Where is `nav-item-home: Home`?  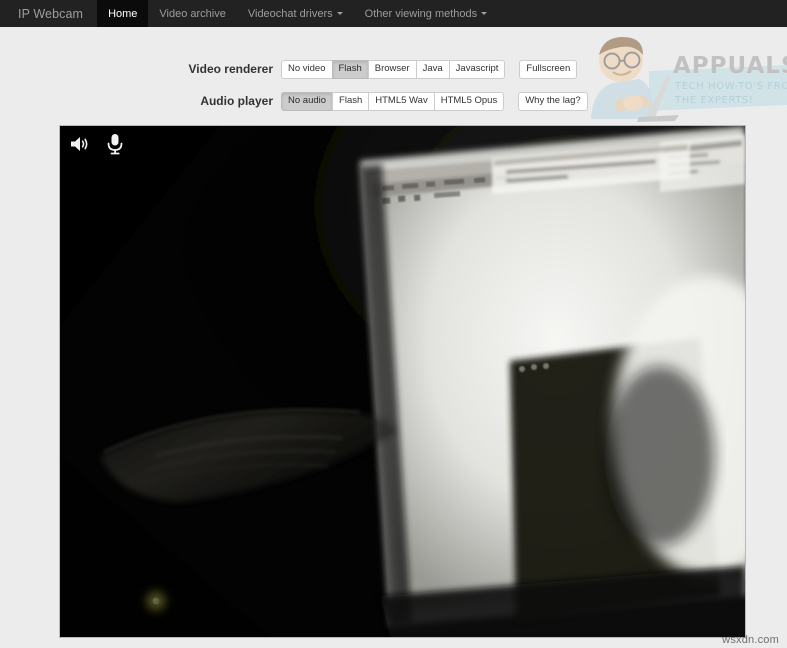
nav-item-home: Home is located at coordinates (123, 13).